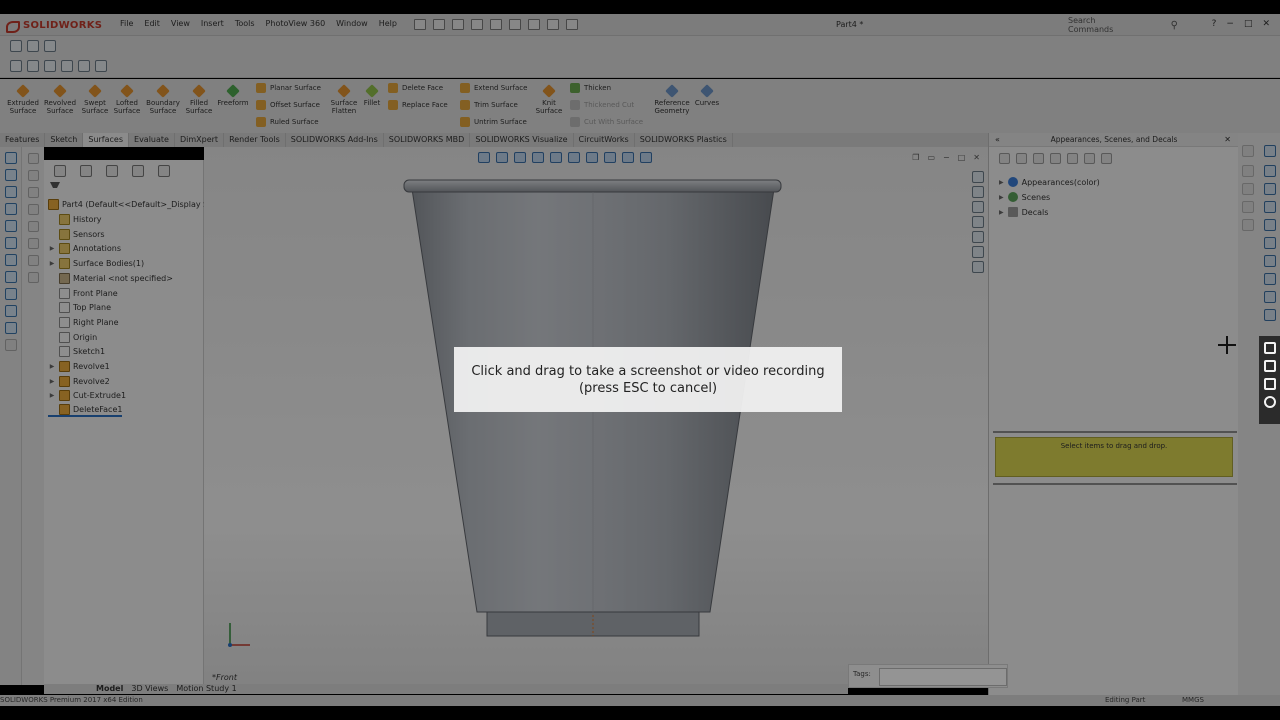  Describe the element at coordinates (76, 234) in the screenshot. I see `tree-item: Sensors` at that location.